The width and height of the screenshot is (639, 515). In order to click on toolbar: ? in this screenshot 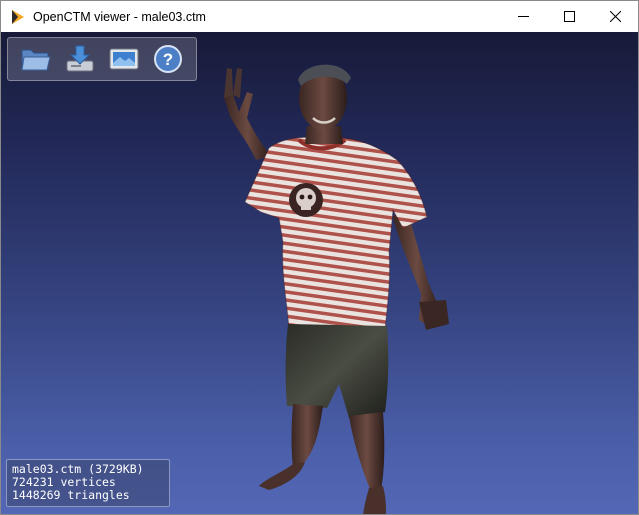, I will do `click(102, 59)`.